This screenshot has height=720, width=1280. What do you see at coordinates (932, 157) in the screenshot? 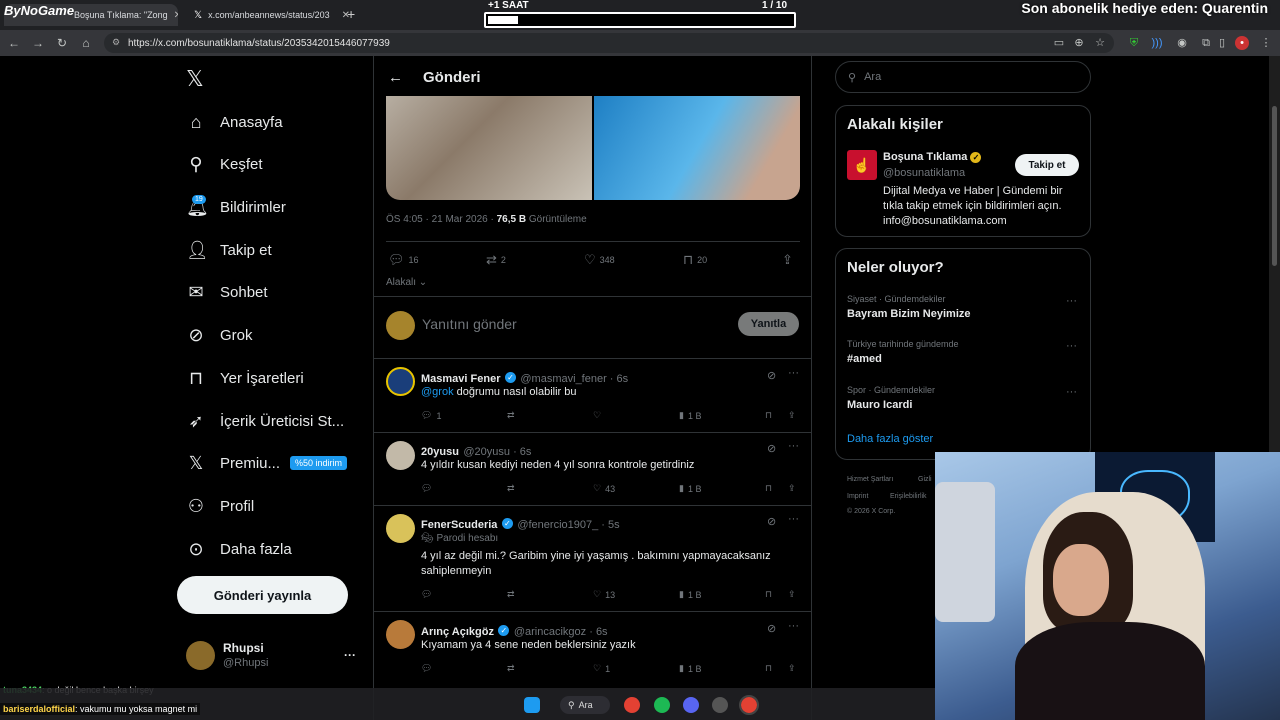
I see `related-account: Boşuna Tıklama ✓` at bounding box center [932, 157].